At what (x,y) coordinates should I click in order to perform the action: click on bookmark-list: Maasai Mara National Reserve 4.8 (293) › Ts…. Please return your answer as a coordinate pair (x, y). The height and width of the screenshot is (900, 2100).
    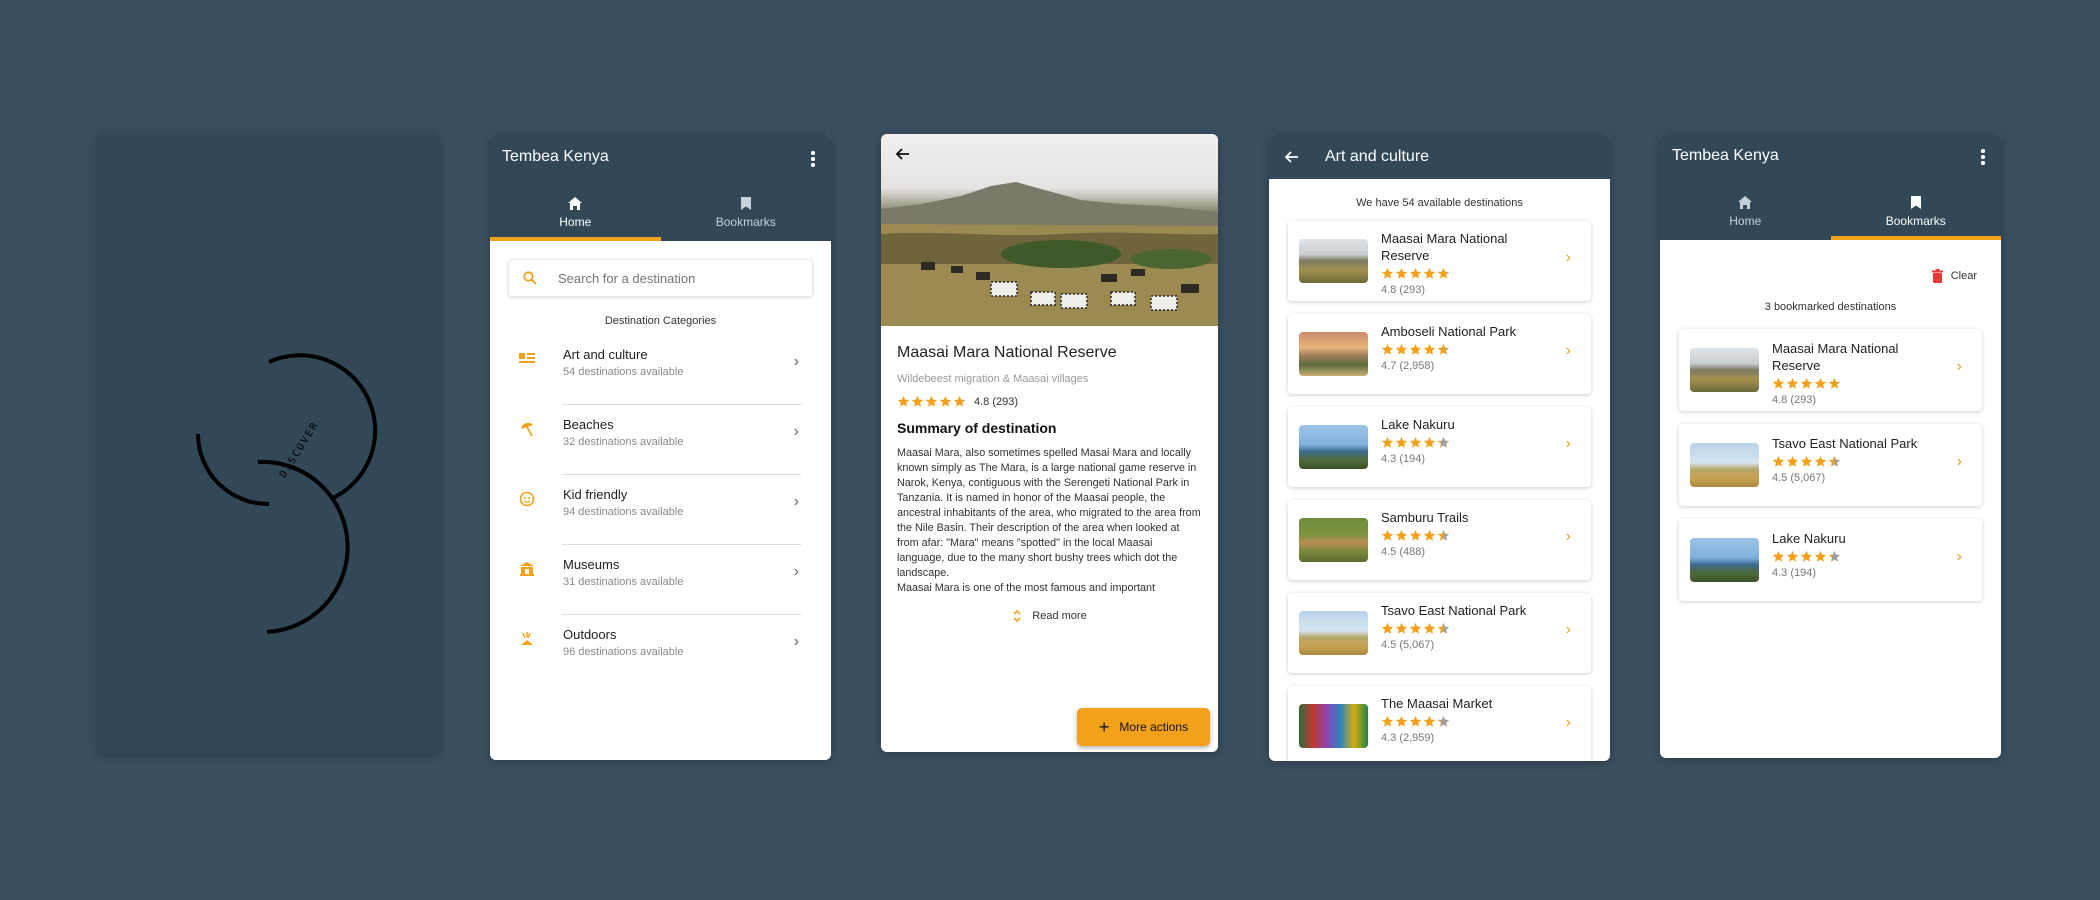
    Looking at the image, I should click on (1830, 471).